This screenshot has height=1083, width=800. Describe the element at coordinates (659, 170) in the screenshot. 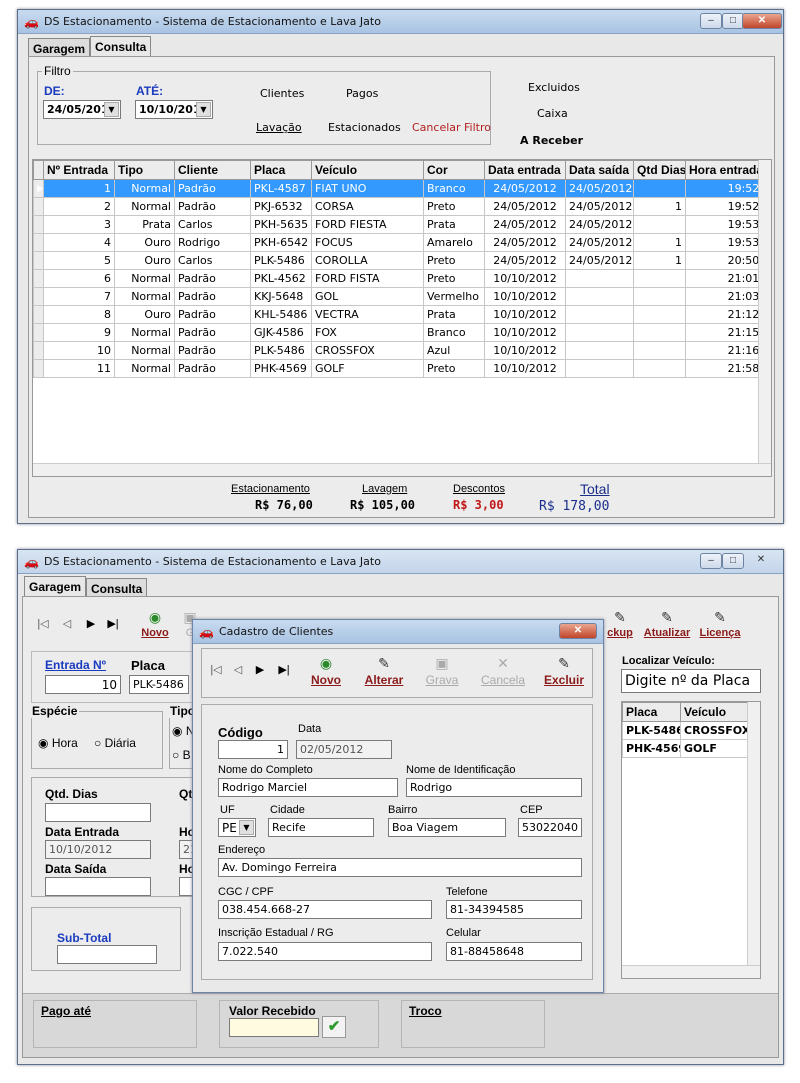

I see `column-header: Qtd Dias` at that location.